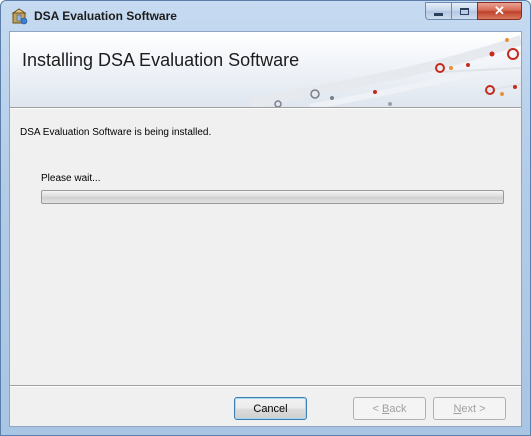  I want to click on cancel-button-label: Cancel, so click(270, 408).